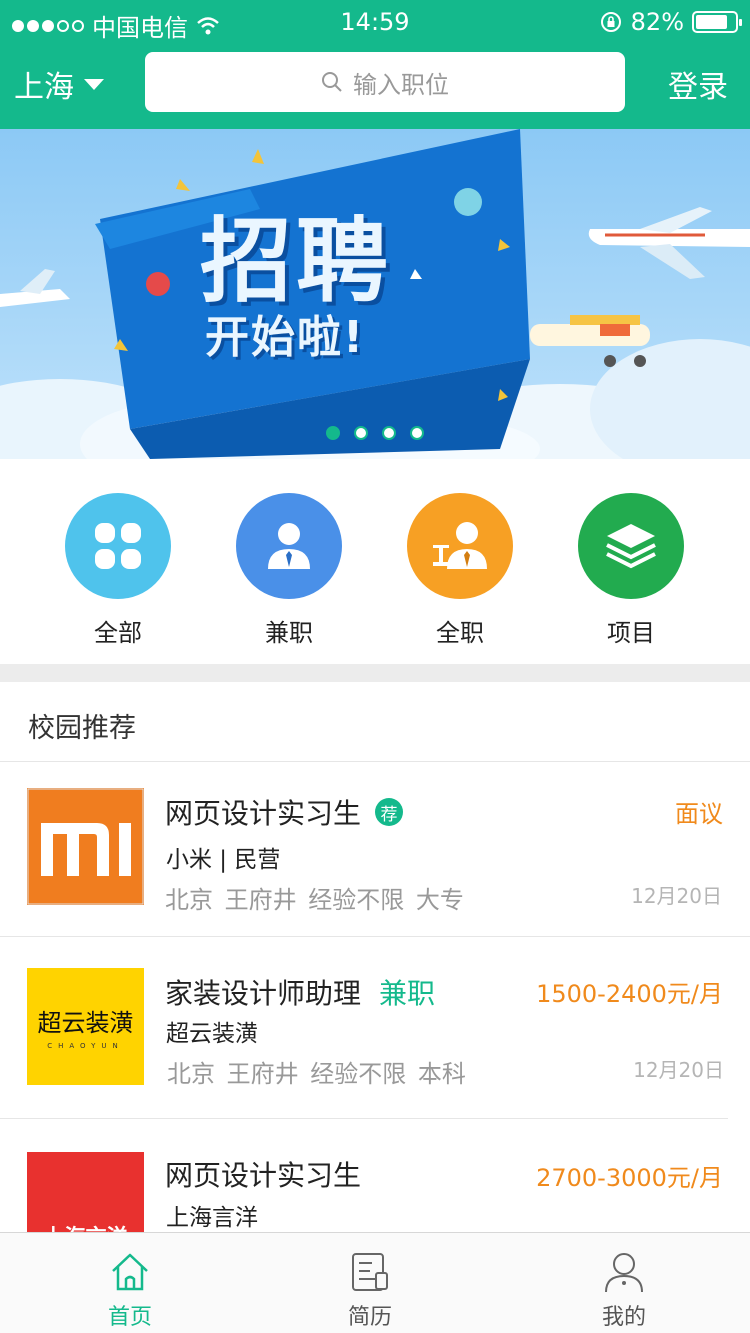  I want to click on category-part-time-label: 兼职, so click(289, 633).